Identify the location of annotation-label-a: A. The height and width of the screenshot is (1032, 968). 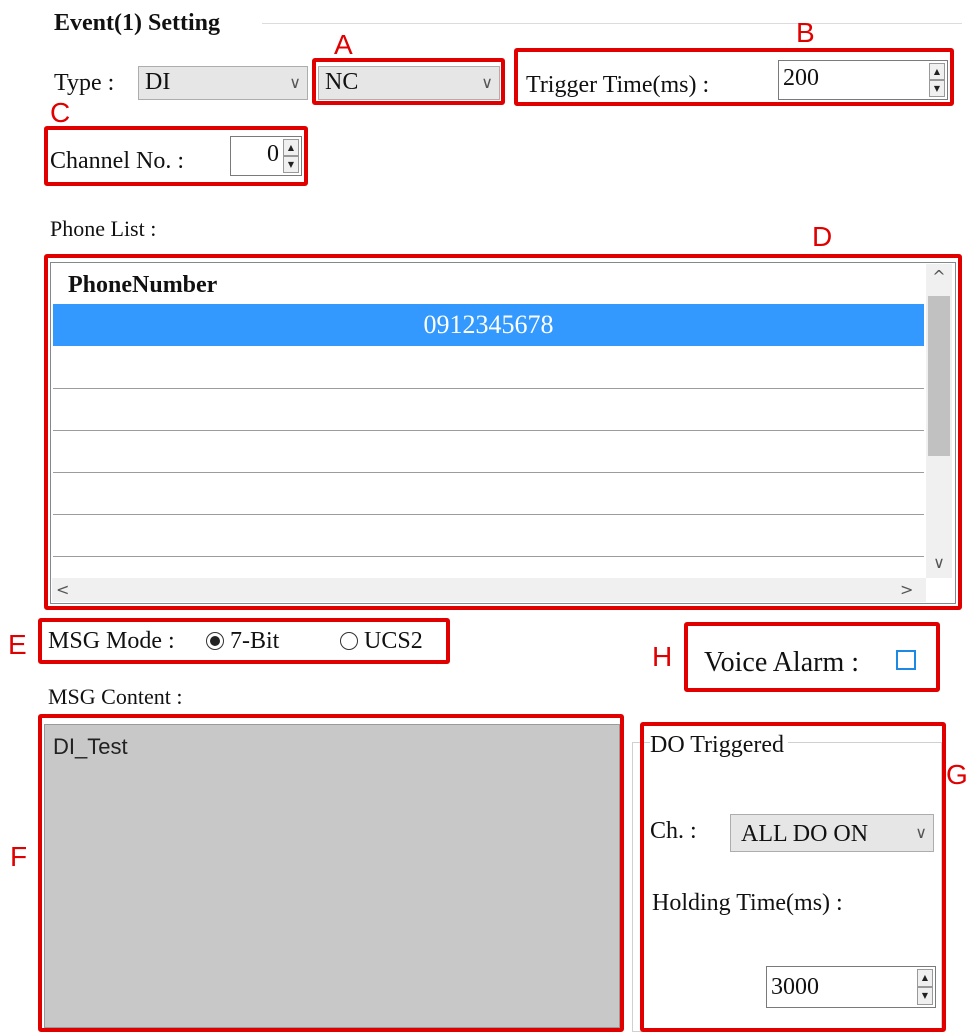
(343, 44).